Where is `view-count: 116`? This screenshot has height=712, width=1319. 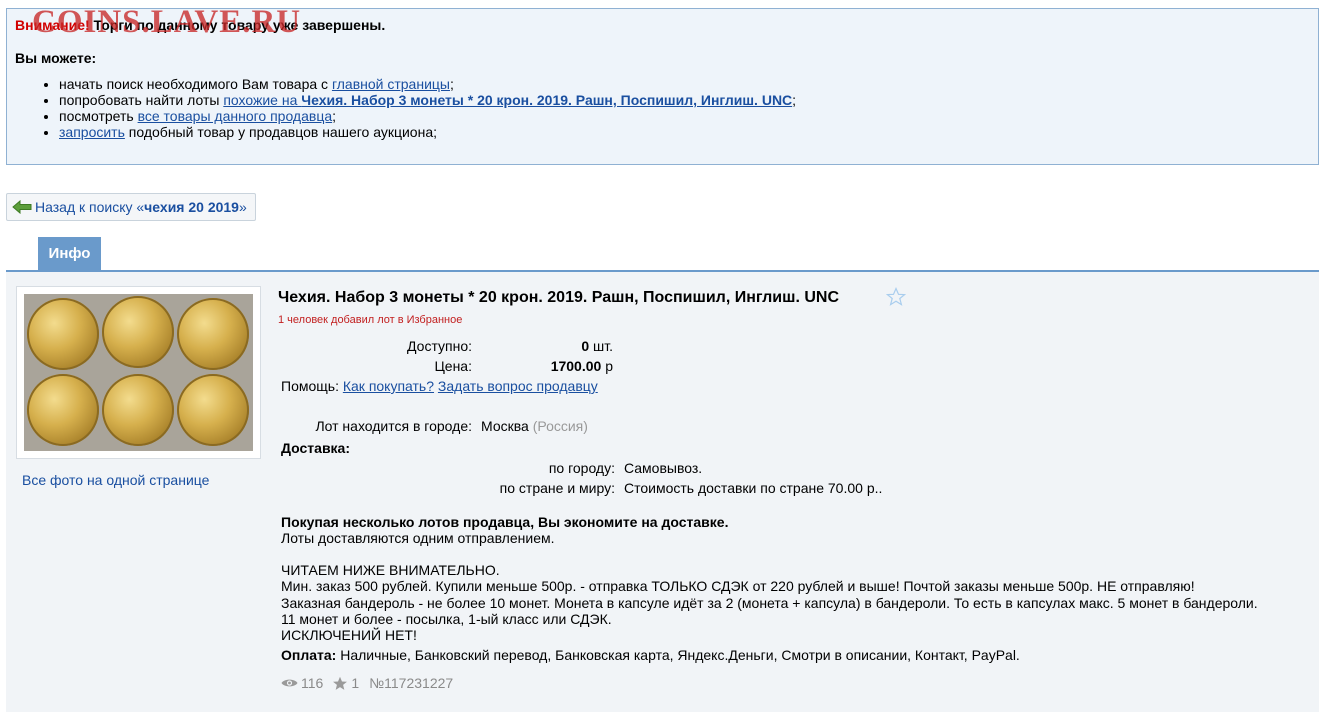
view-count: 116 is located at coordinates (312, 683).